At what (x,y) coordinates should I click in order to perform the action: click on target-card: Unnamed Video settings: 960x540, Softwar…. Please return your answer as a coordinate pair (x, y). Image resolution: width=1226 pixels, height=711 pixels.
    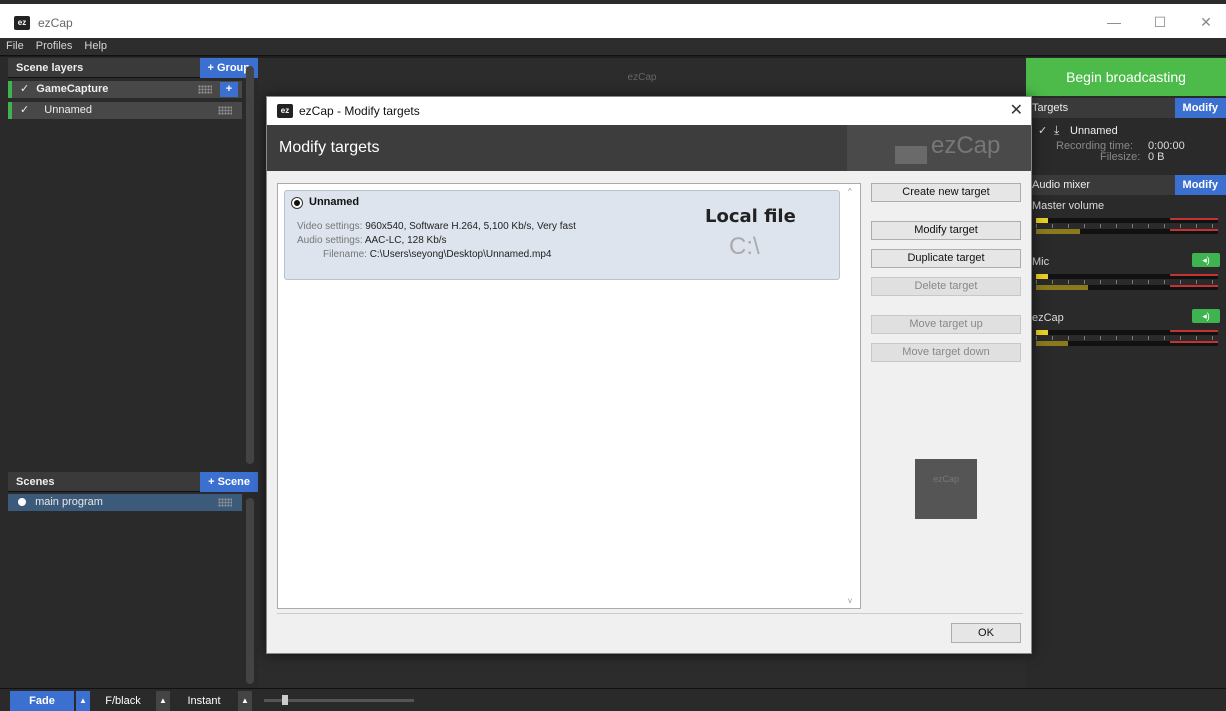
    Looking at the image, I should click on (562, 235).